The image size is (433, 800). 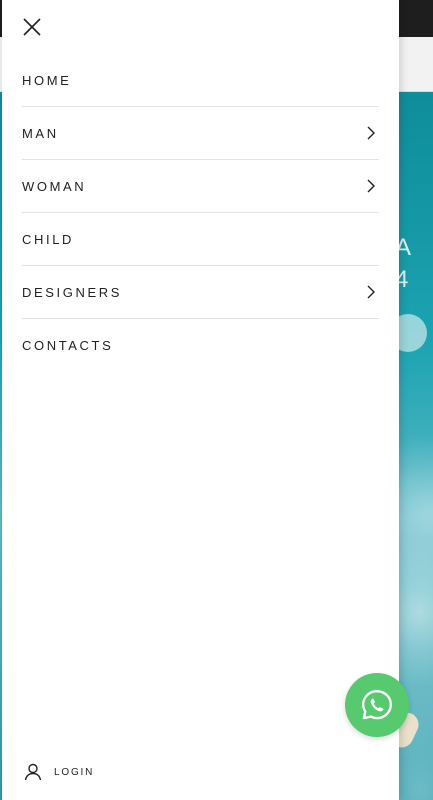 What do you see at coordinates (200, 239) in the screenshot?
I see `menu-item-child: CHILD` at bounding box center [200, 239].